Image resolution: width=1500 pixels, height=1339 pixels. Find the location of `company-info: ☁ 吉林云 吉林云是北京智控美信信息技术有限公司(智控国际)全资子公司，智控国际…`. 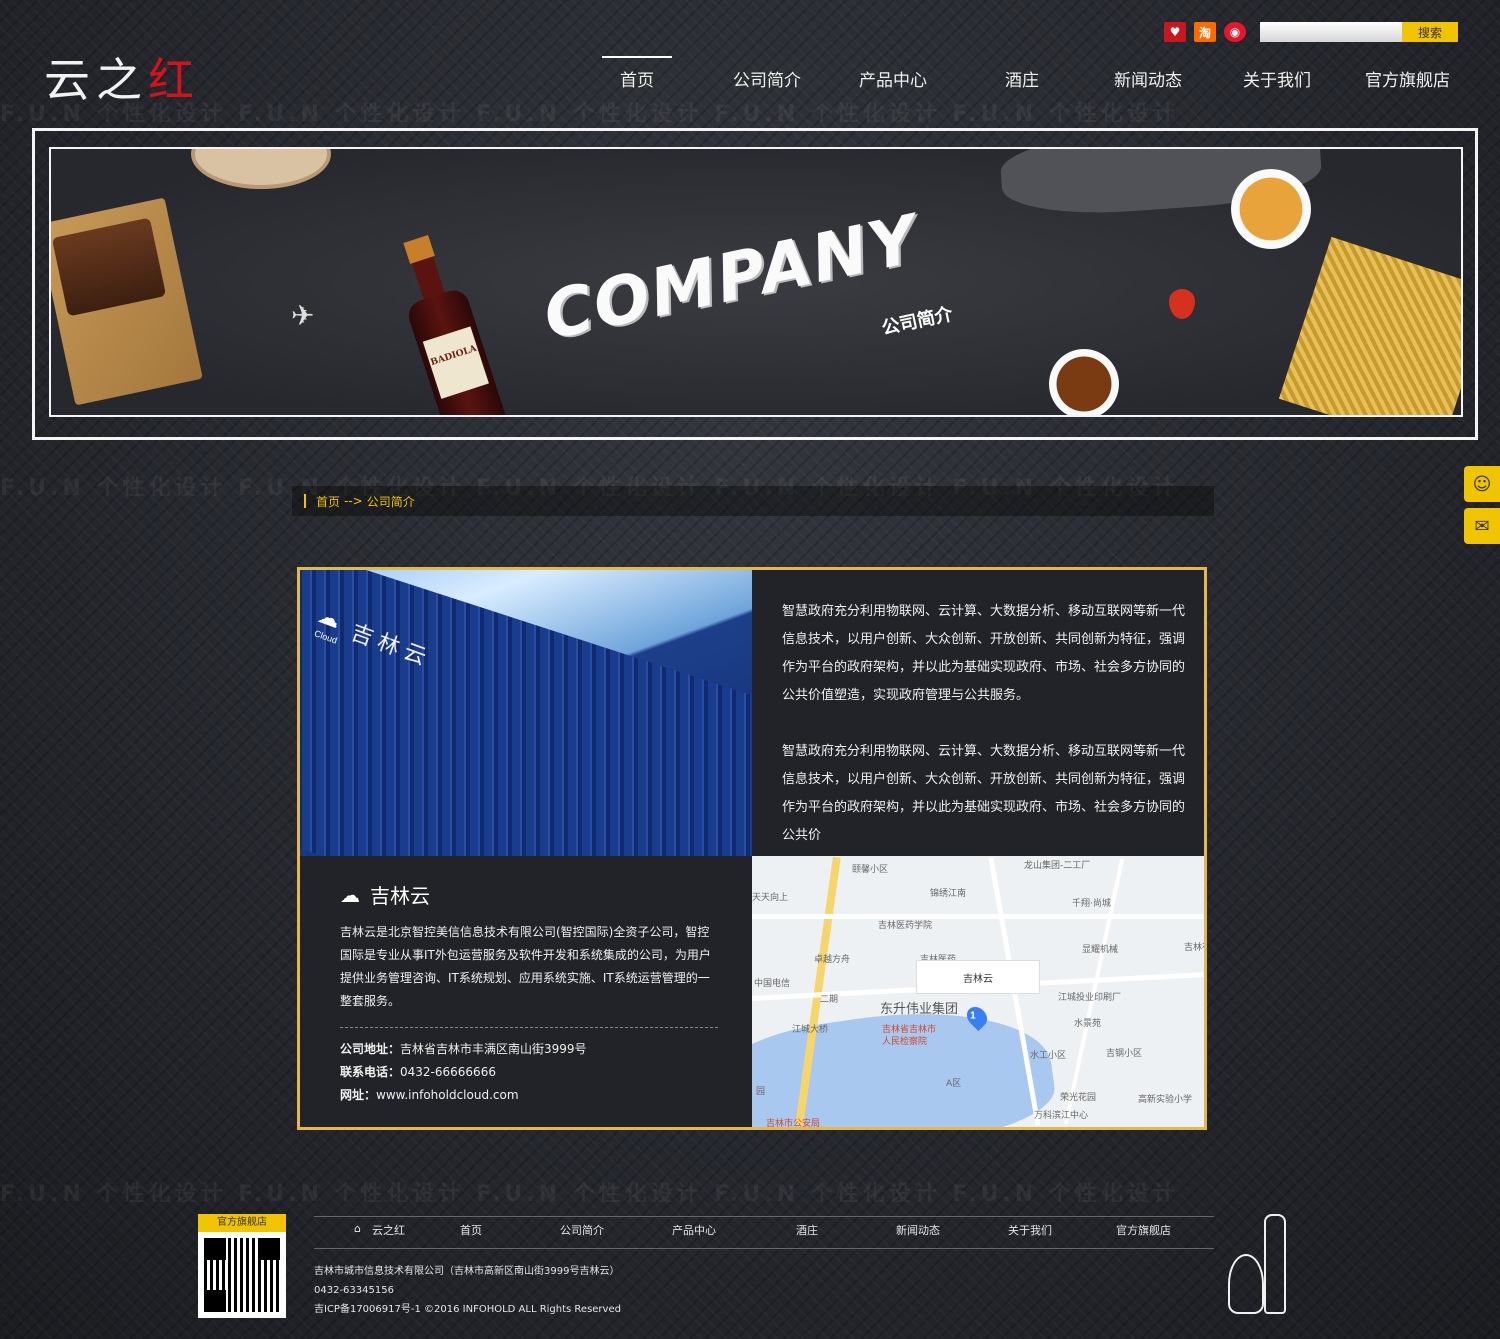

company-info: ☁ 吉林云 吉林云是北京智控美信信息技术有限公司(智控国际)全资子公司，智控国际… is located at coordinates (529, 993).